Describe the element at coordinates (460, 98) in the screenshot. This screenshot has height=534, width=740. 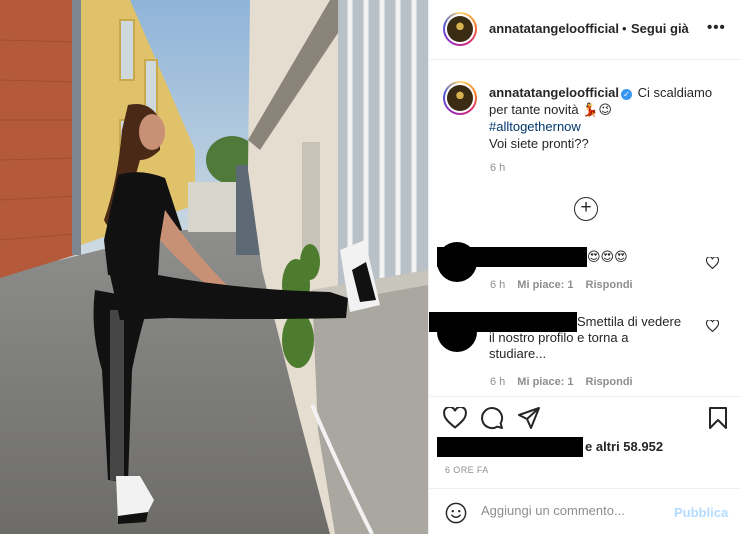
I see `caption-avatar` at that location.